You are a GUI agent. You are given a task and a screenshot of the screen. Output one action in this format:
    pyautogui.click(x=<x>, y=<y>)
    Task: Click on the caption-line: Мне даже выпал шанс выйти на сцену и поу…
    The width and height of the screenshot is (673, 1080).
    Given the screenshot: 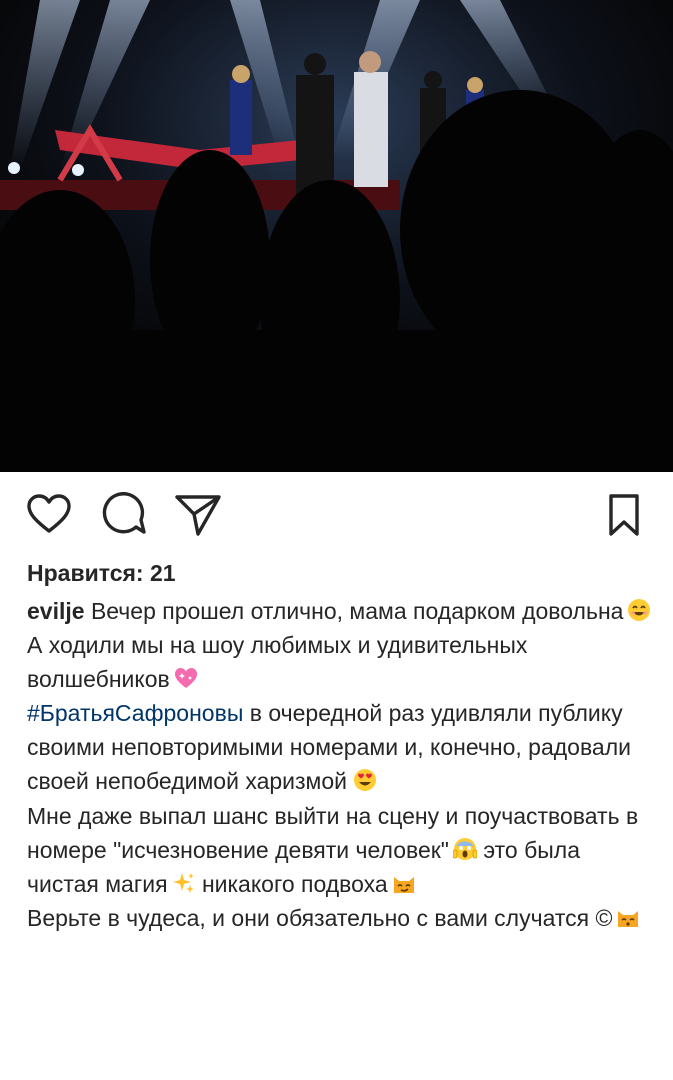 What is the action you would take?
    pyautogui.click(x=339, y=850)
    